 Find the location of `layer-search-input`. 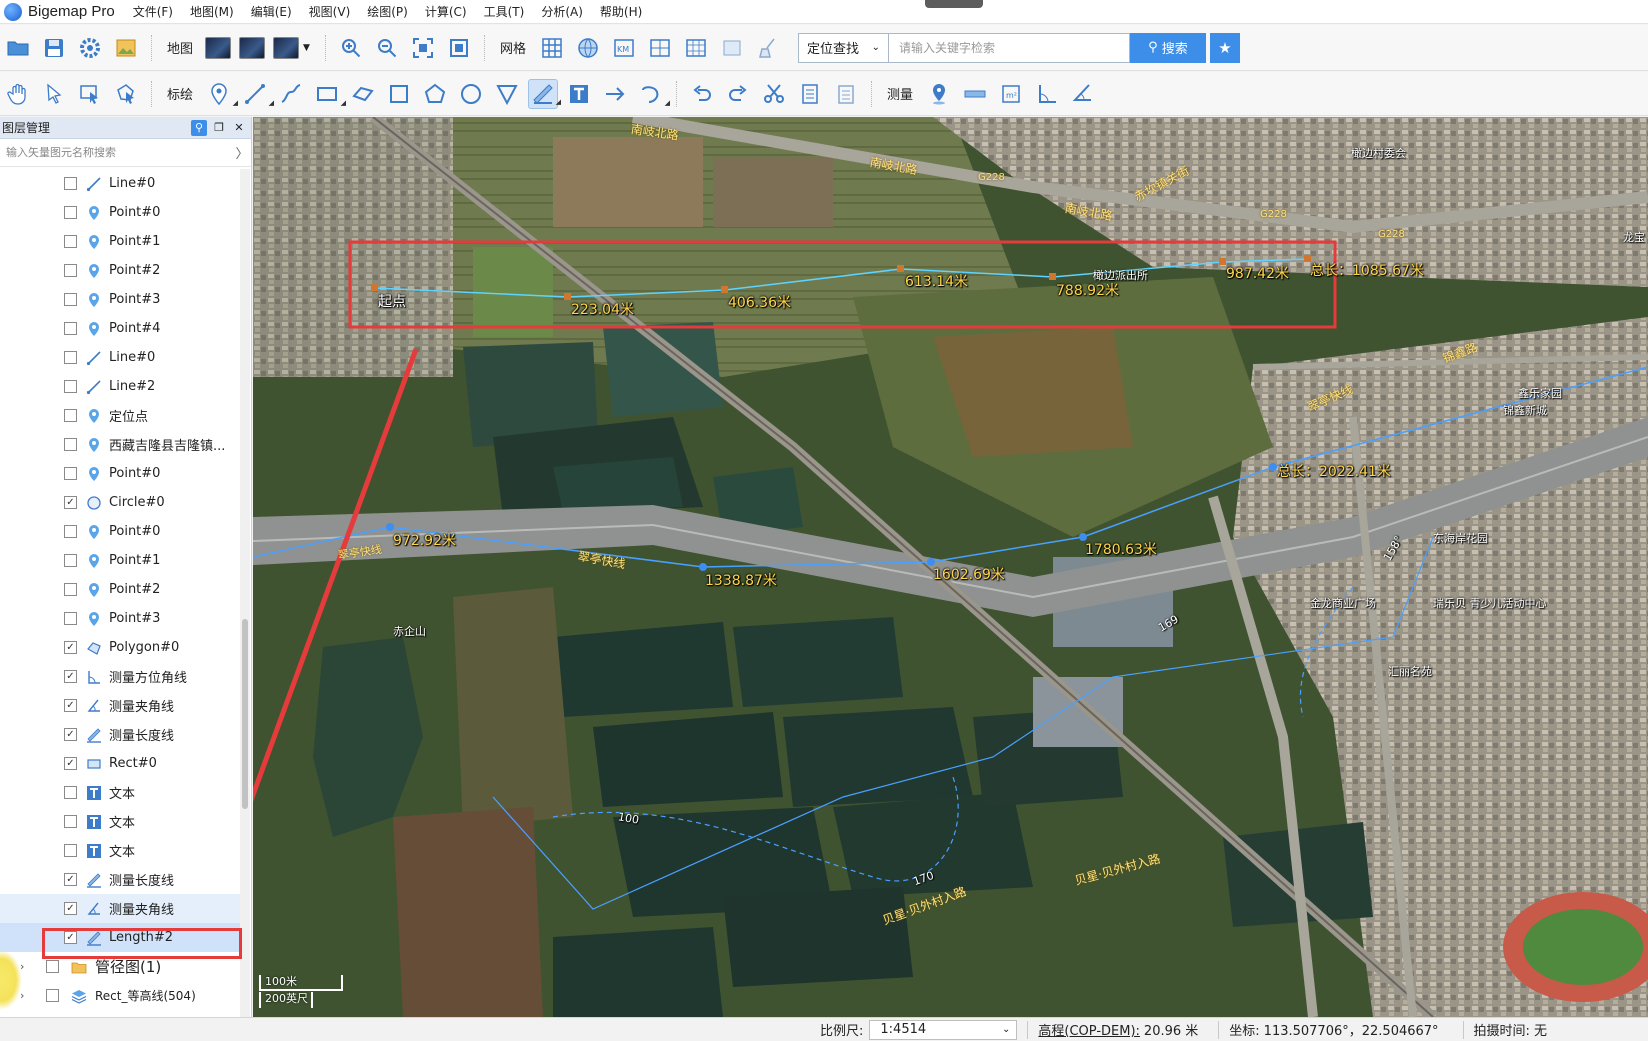

layer-search-input is located at coordinates (119, 152).